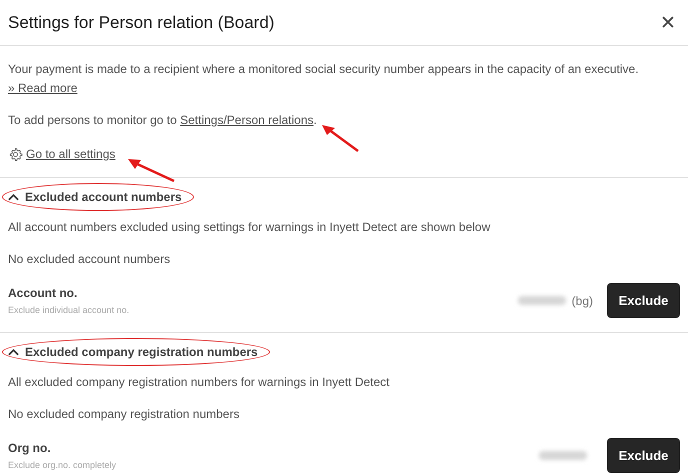 The image size is (688, 475). Describe the element at coordinates (324, 69) in the screenshot. I see `description-text: Your payment is made to a recipient where a monitored social security number appears in the capacity of an executive.` at that location.